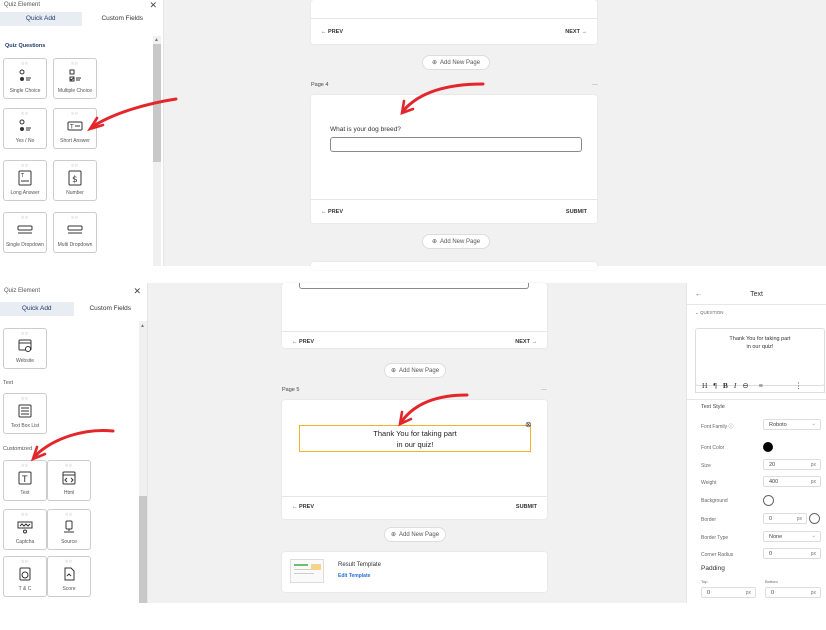  I want to click on font-family-value: Roboto, so click(778, 425).